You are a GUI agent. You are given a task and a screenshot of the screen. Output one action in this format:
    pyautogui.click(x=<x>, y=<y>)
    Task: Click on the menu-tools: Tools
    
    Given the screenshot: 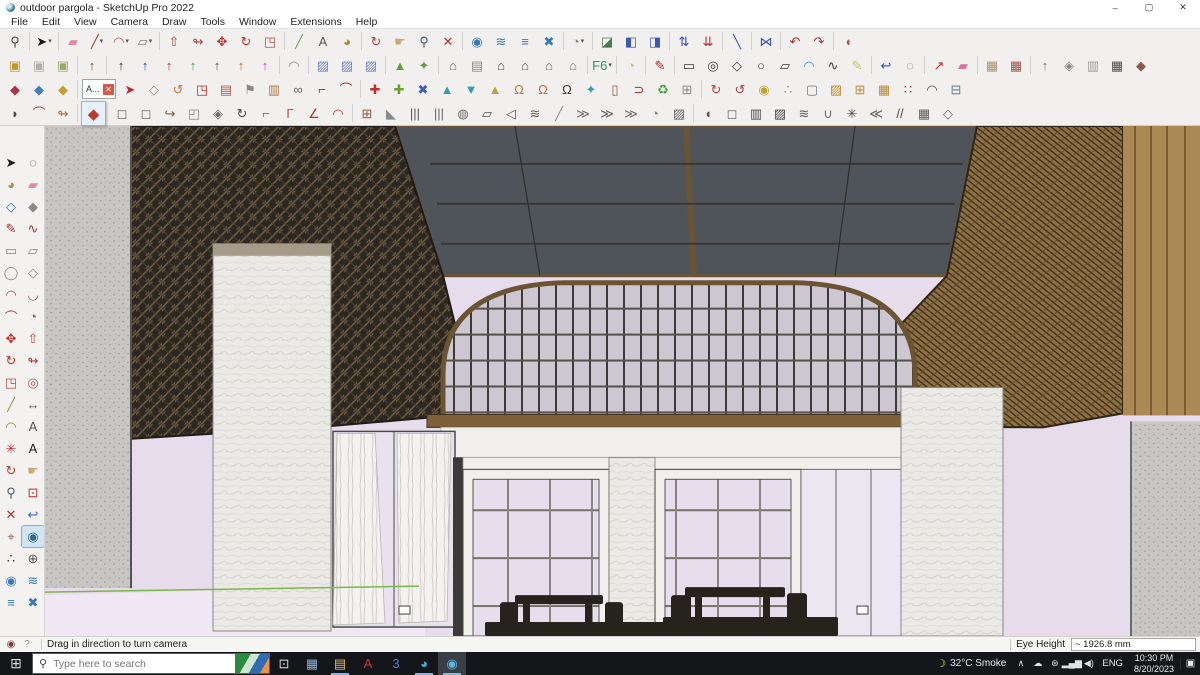 What is the action you would take?
    pyautogui.click(x=212, y=22)
    